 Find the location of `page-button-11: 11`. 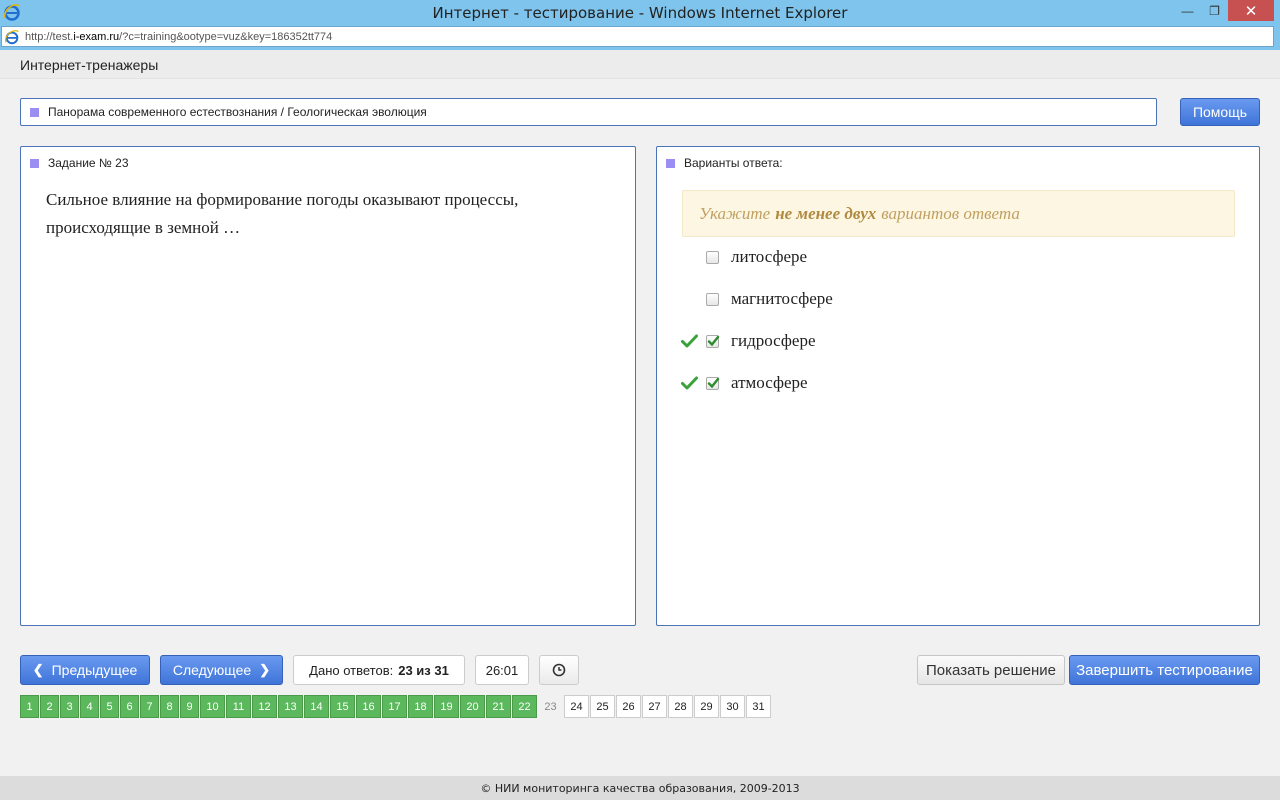

page-button-11: 11 is located at coordinates (238, 706).